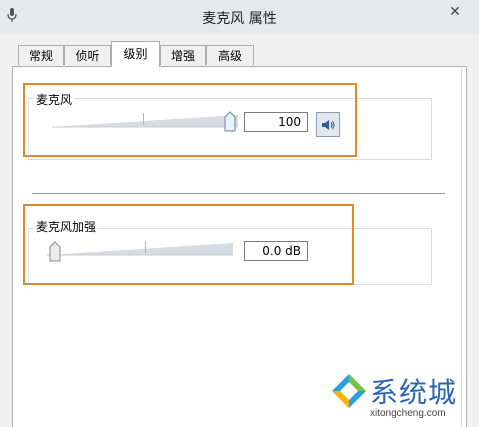 The image size is (479, 427). What do you see at coordinates (414, 392) in the screenshot?
I see `watermark-brand: 系统城` at bounding box center [414, 392].